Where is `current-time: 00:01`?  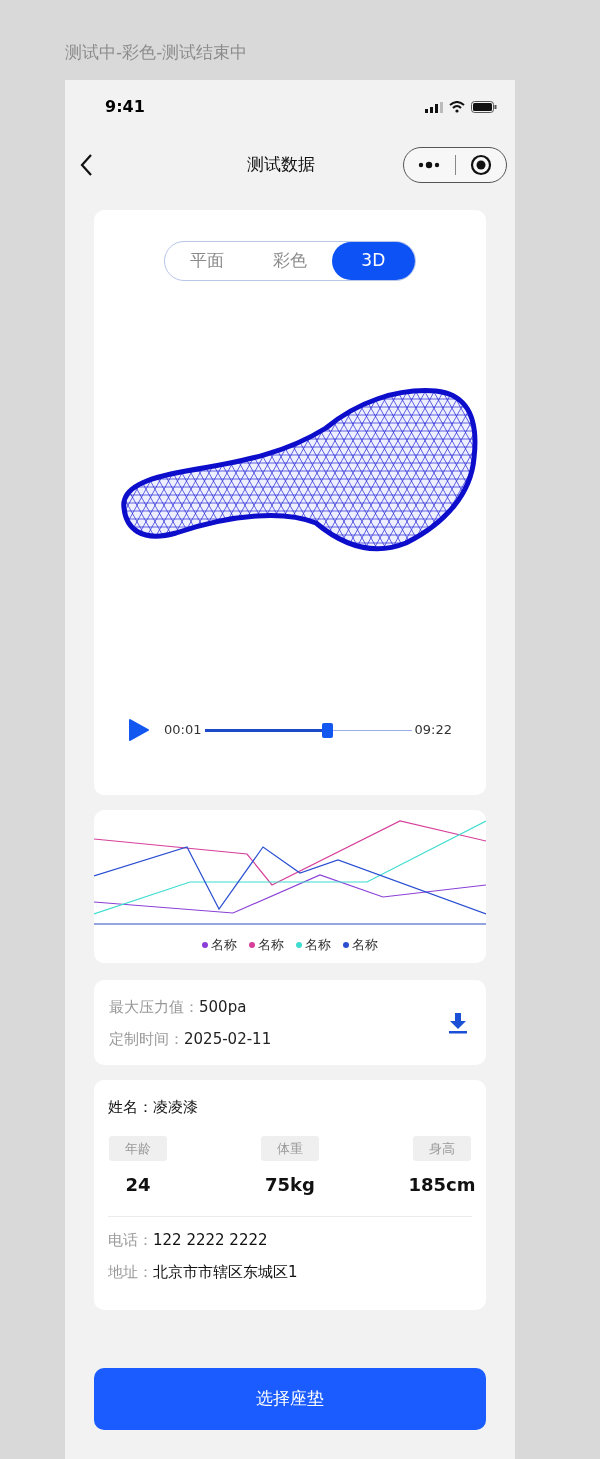
current-time: 00:01 is located at coordinates (183, 730).